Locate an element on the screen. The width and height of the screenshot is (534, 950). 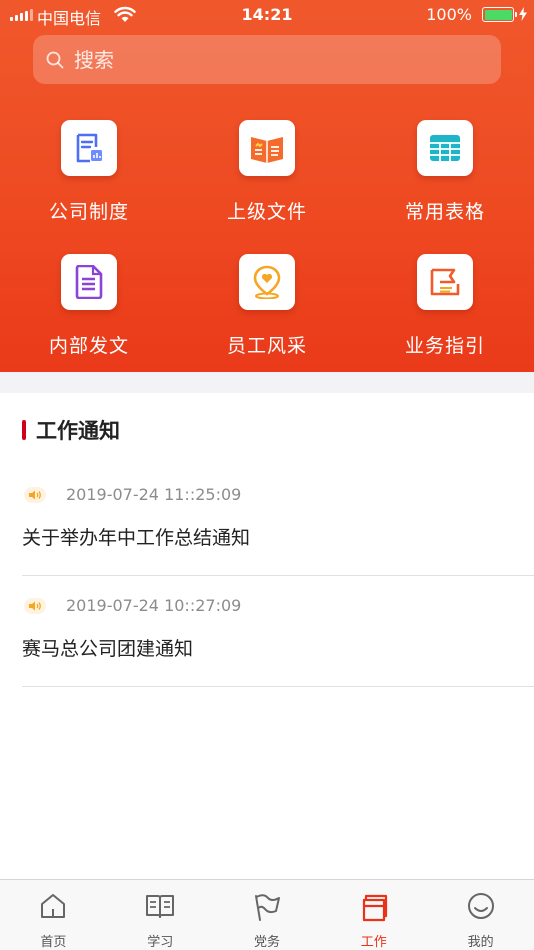
home-icon is located at coordinates (53, 906).